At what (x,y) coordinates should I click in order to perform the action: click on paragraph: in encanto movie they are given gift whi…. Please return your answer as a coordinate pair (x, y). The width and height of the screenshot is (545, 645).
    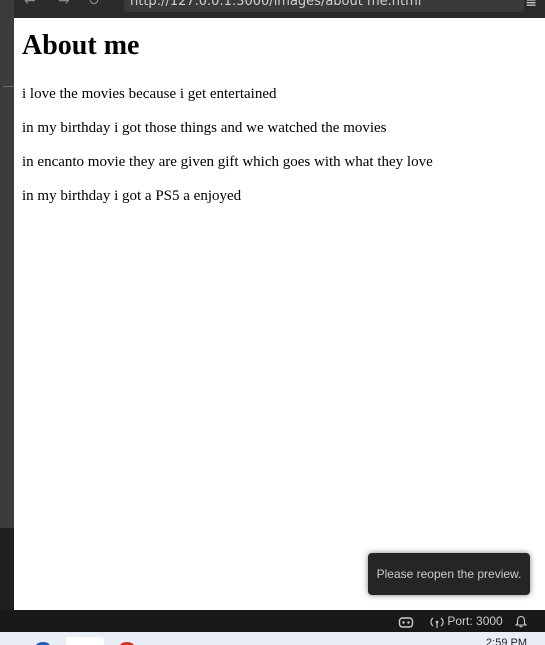
    Looking at the image, I should click on (227, 162).